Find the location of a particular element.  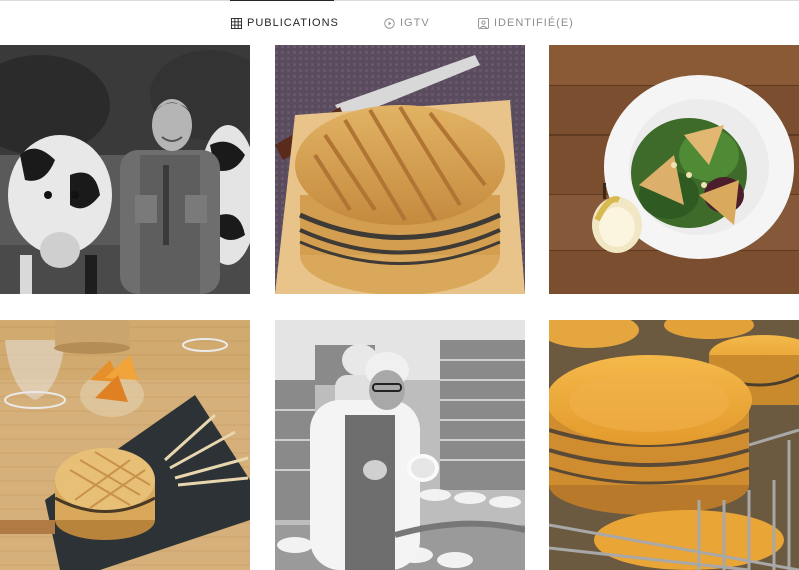

profile-tabs: PUBLICATIONS IGTV IDENTIFIÉ(E) is located at coordinates (399, 22).